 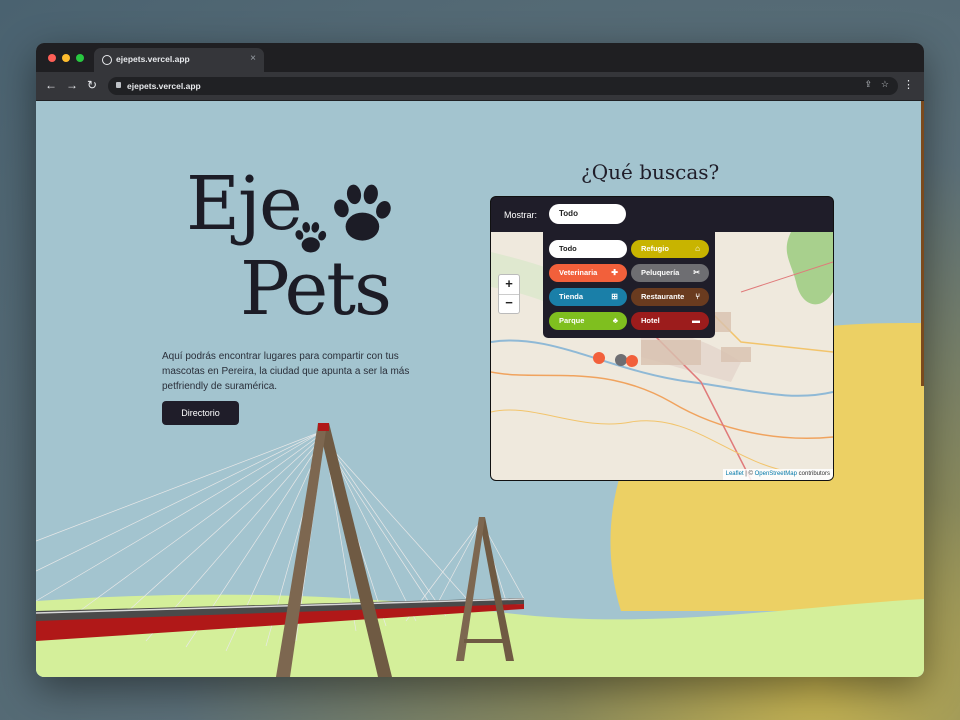 I want to click on osm-link: OpenStreetMap, so click(x=776, y=474).